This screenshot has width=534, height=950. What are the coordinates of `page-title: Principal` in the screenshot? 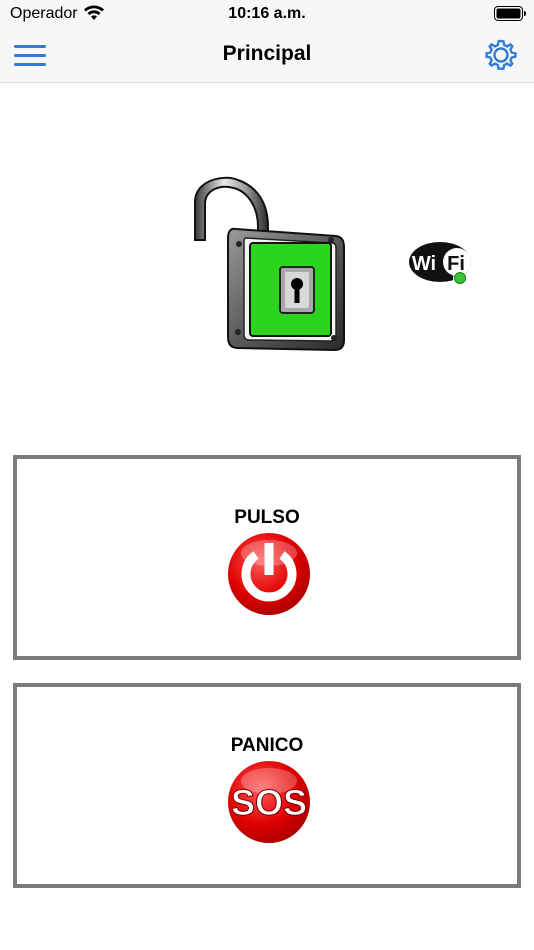 It's located at (267, 53).